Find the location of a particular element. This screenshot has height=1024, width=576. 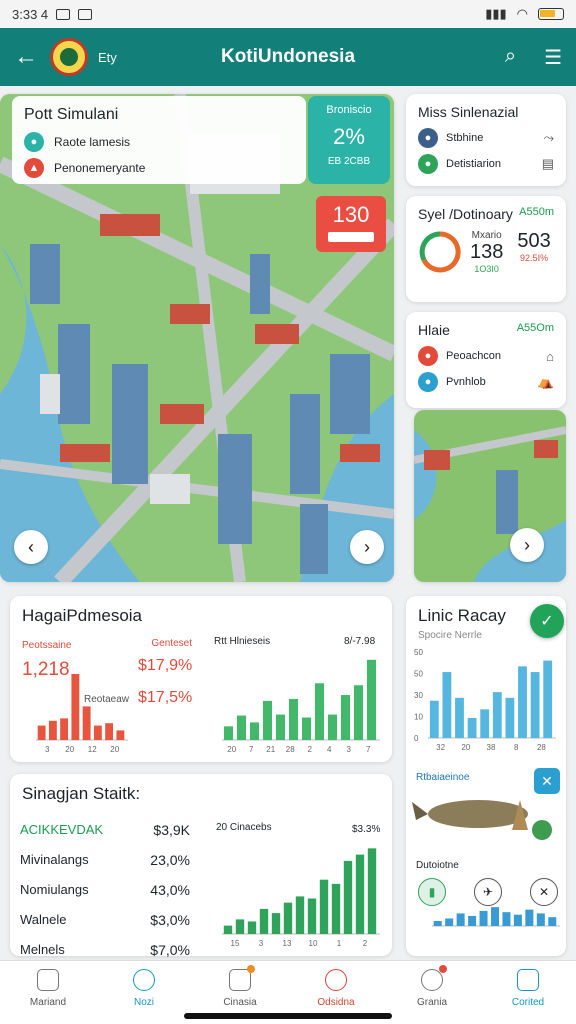

car-icon: ● is located at coordinates (428, 138).